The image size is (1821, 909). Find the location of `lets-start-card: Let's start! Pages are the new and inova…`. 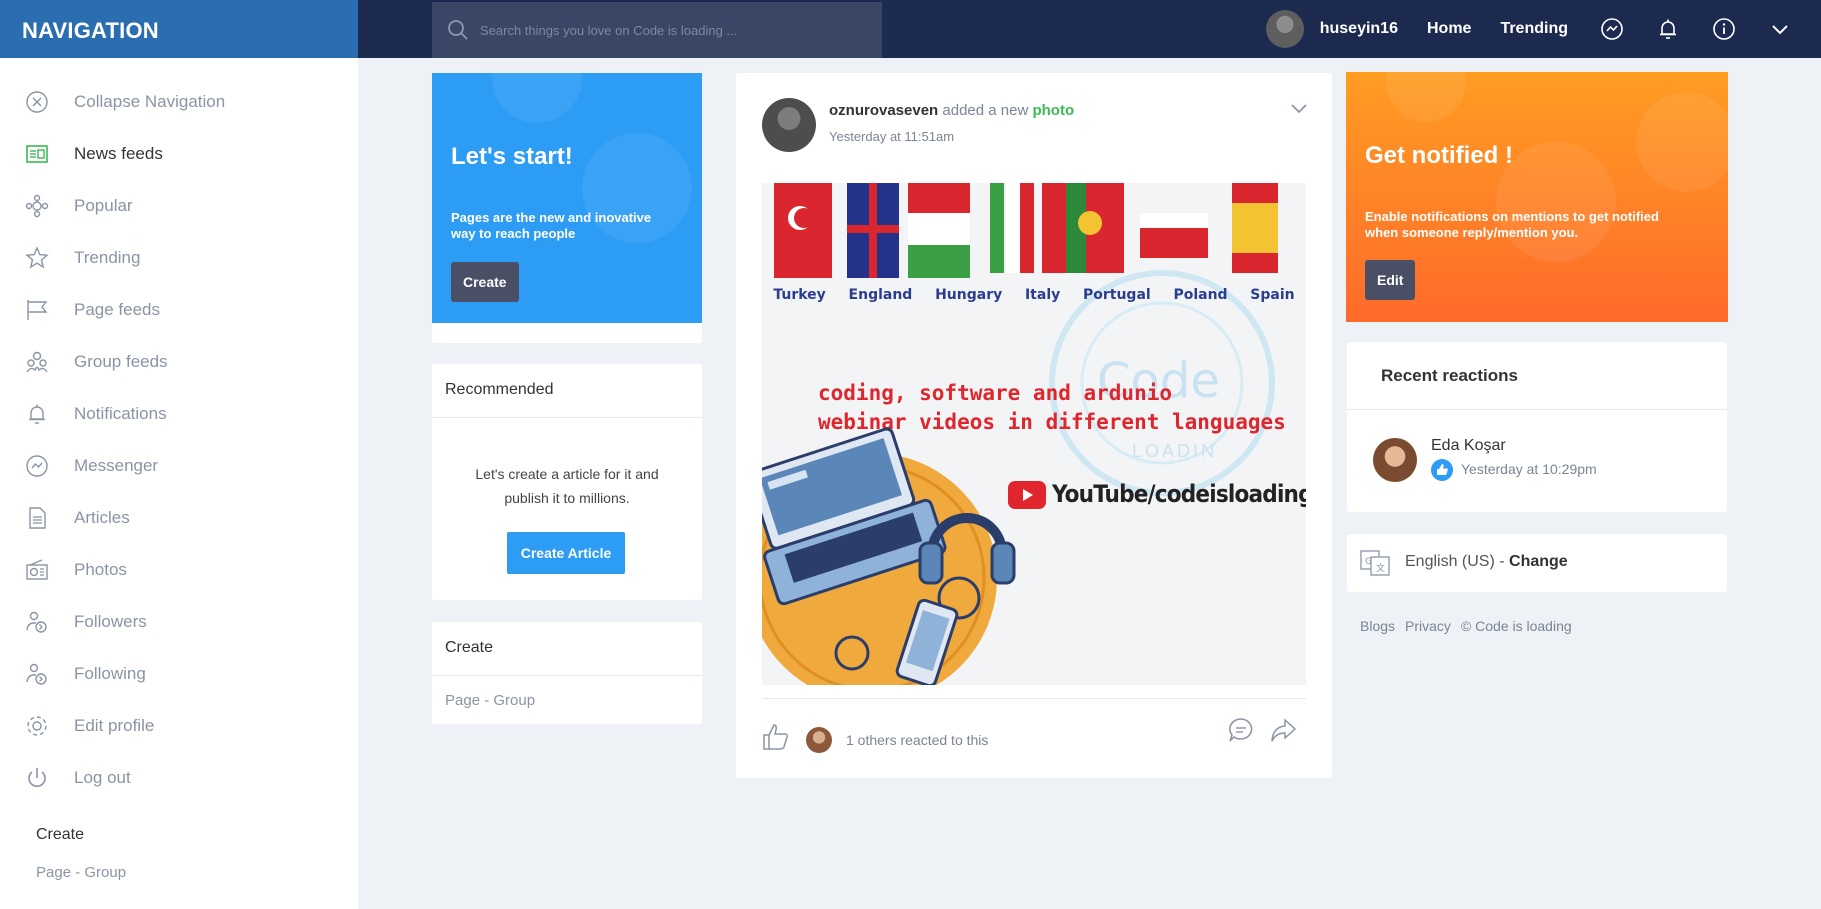

lets-start-card: Let's start! Pages are the new and inova… is located at coordinates (567, 198).